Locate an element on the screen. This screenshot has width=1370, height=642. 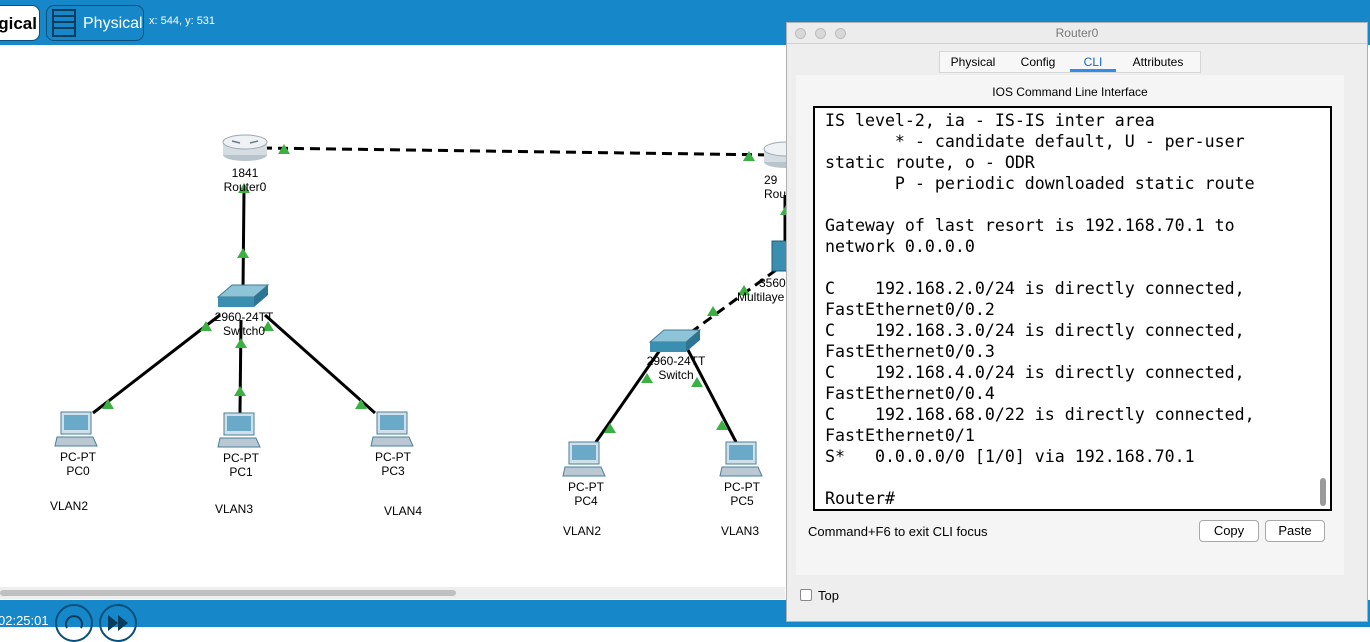
pc3-name: PC3 is located at coordinates (393, 471).